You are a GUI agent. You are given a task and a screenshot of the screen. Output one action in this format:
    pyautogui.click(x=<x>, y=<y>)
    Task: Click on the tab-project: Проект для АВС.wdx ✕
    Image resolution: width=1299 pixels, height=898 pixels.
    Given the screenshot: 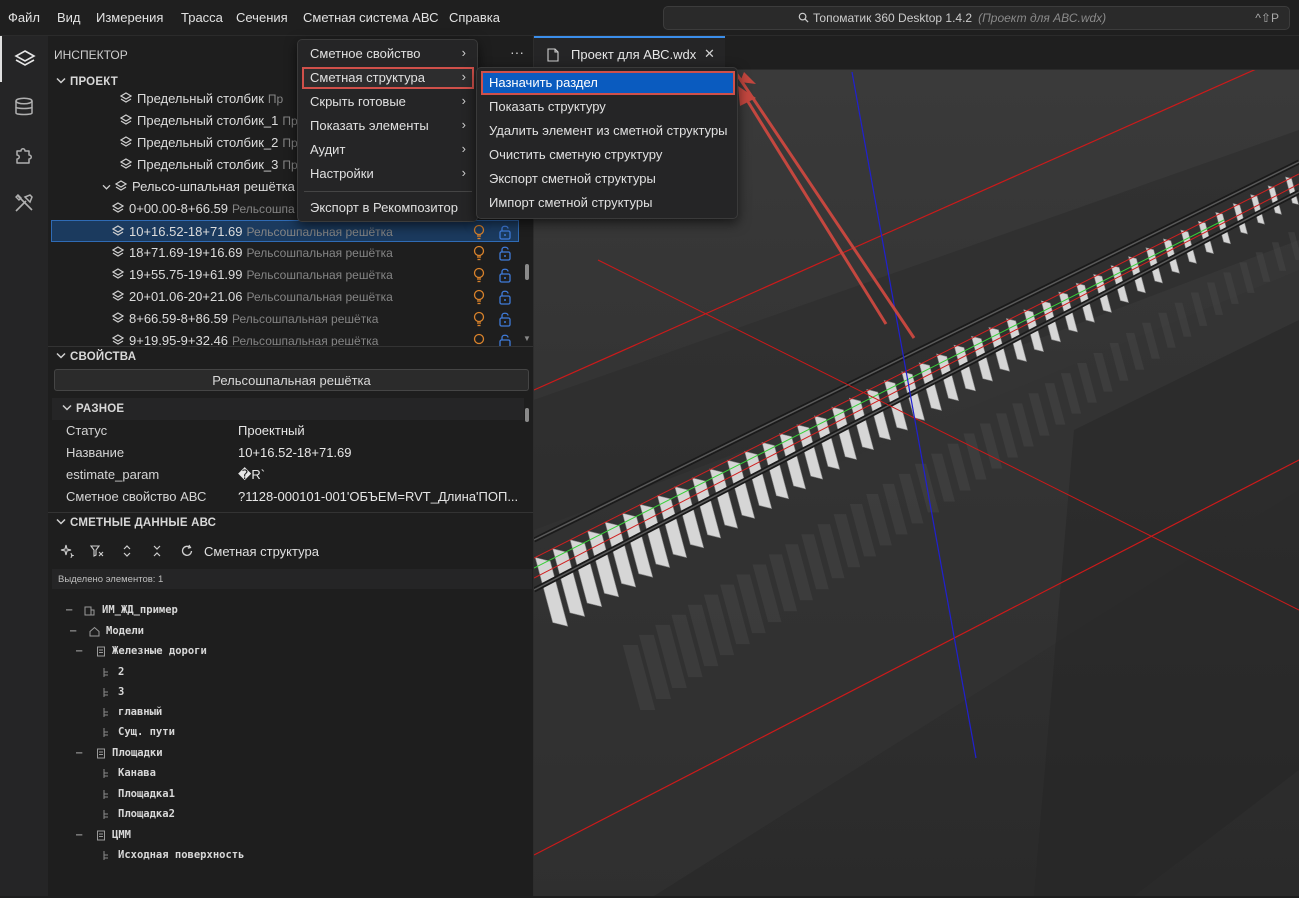 What is the action you would take?
    pyautogui.click(x=629, y=53)
    